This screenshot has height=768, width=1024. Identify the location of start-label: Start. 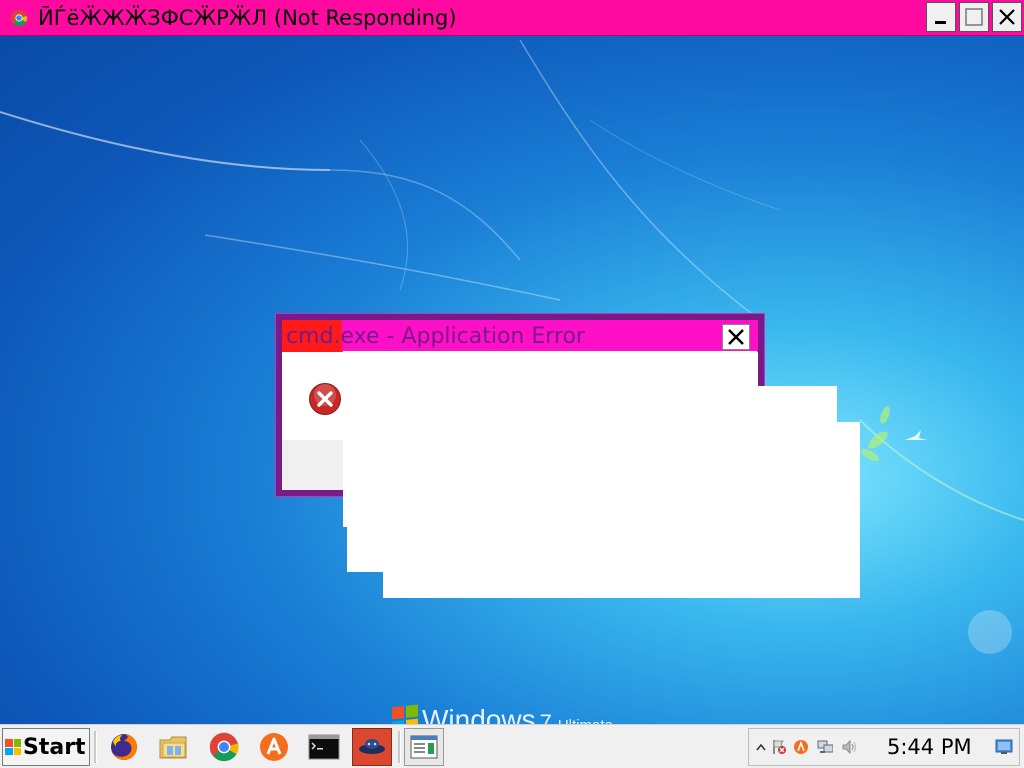
(54, 747).